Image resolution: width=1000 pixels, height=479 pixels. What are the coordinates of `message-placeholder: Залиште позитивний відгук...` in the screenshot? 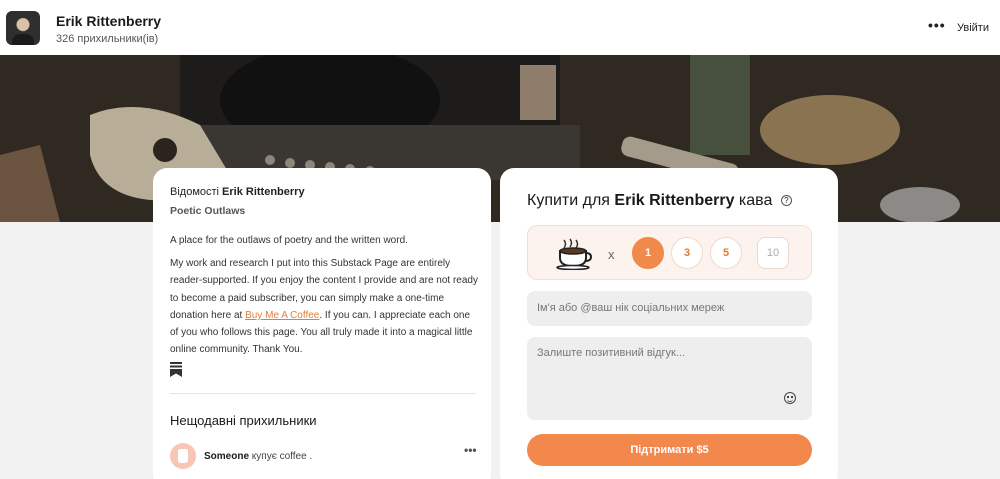 It's located at (611, 353).